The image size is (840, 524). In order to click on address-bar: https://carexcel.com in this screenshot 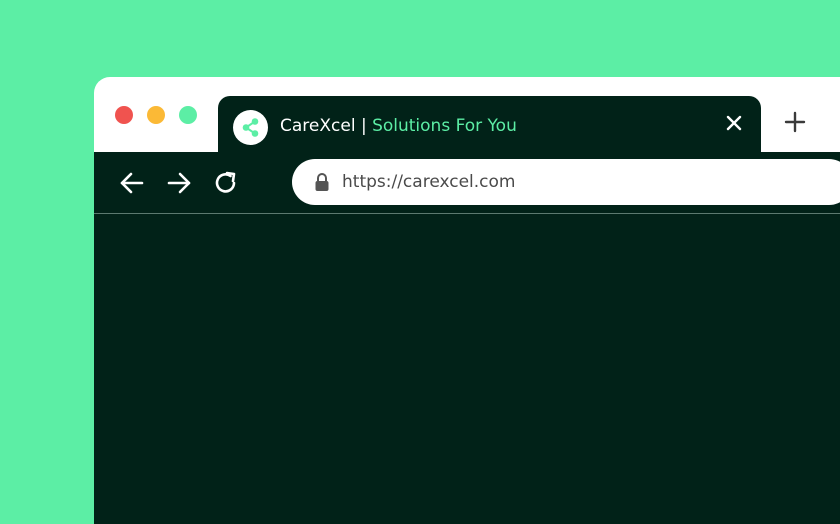, I will do `click(566, 182)`.